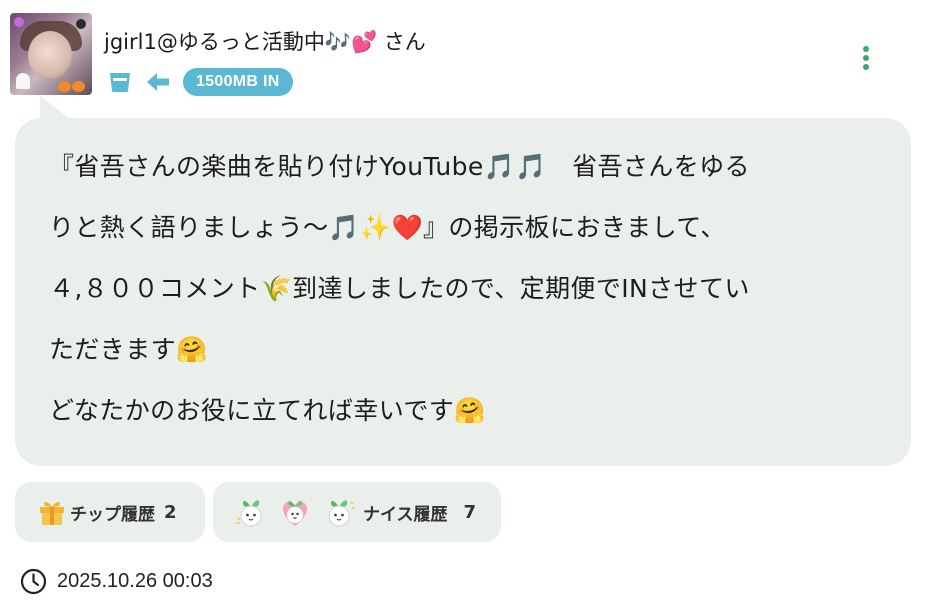 This screenshot has height=614, width=928. Describe the element at coordinates (135, 581) in the screenshot. I see `timestamp-text: 2025.10.26 00:03` at that location.